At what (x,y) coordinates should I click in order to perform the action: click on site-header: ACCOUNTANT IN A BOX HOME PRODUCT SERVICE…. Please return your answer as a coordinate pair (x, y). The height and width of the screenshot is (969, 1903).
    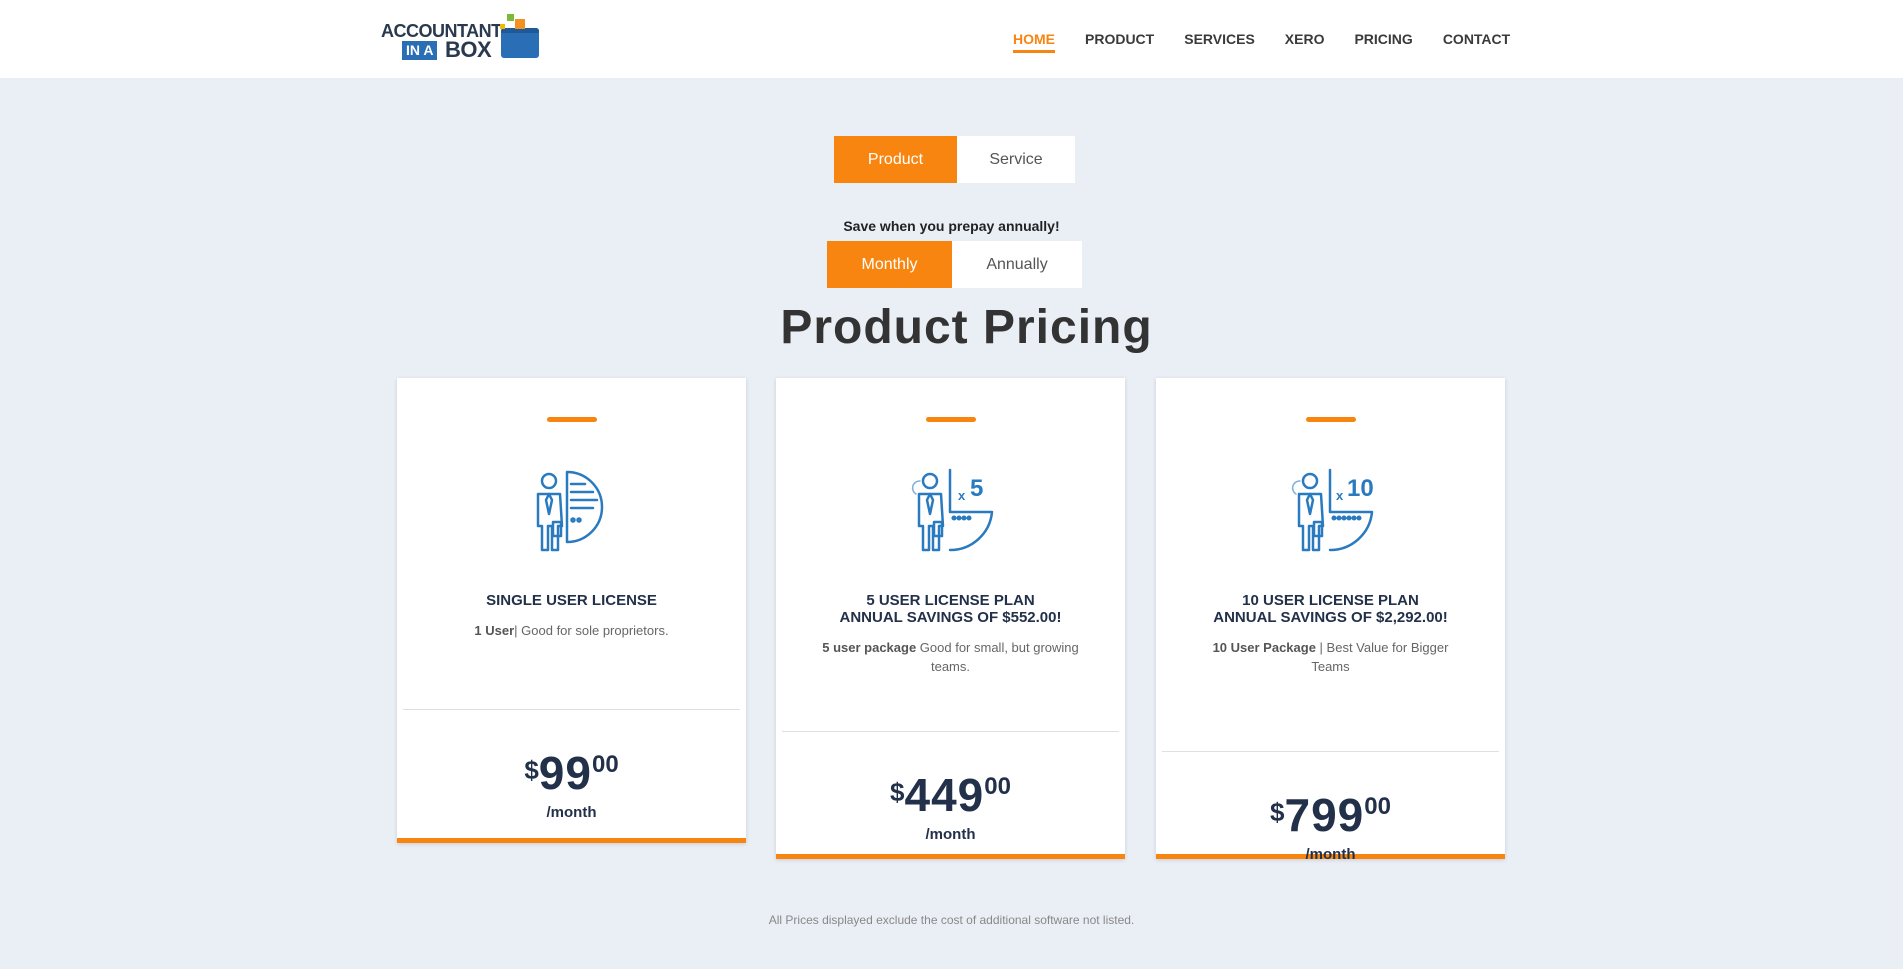
    Looking at the image, I should click on (951, 39).